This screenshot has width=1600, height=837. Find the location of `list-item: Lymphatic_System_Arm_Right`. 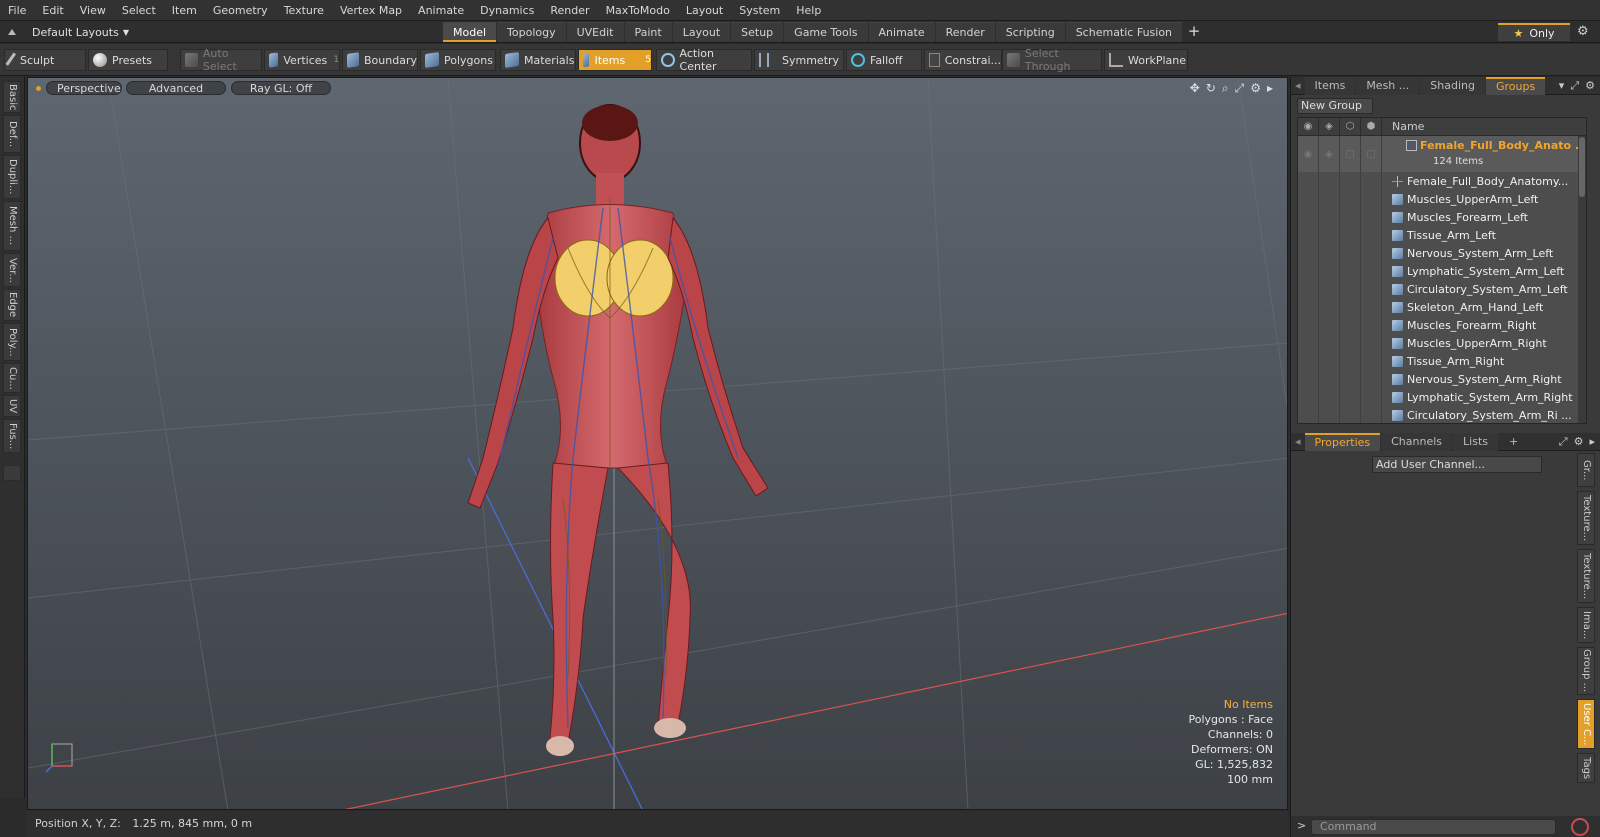

list-item: Lymphatic_System_Arm_Right is located at coordinates (1442, 397).